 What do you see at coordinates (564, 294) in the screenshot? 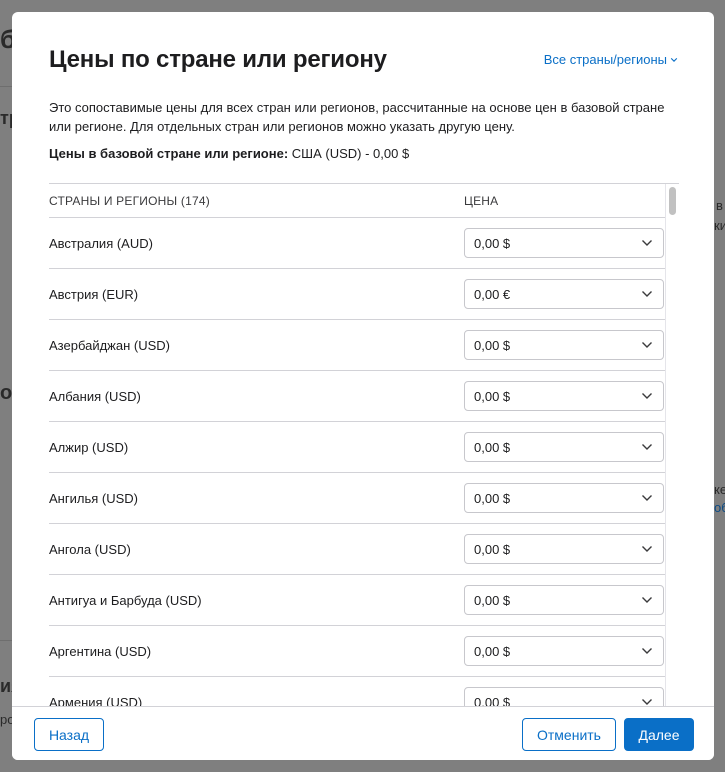
I see `price-select: 0,00 €` at bounding box center [564, 294].